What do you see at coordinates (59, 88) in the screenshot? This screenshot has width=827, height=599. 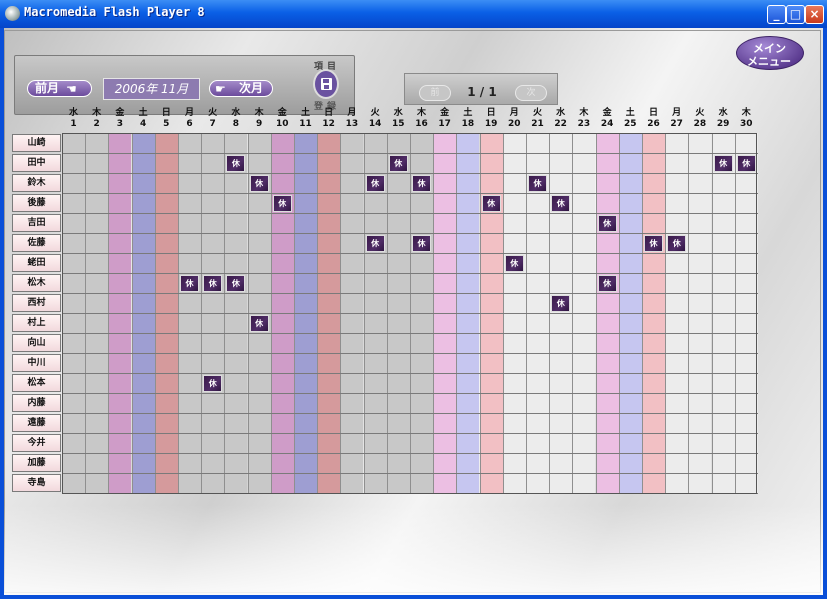 I see `prev-month-button: 前月 ☚` at bounding box center [59, 88].